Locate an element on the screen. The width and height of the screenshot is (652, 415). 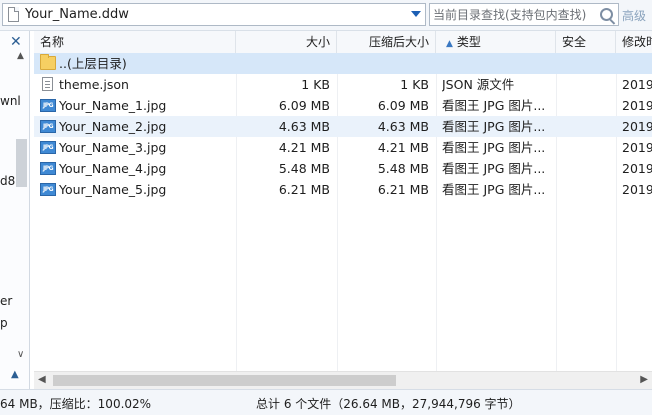
file-packed-size: 5.48 MB is located at coordinates (403, 168).